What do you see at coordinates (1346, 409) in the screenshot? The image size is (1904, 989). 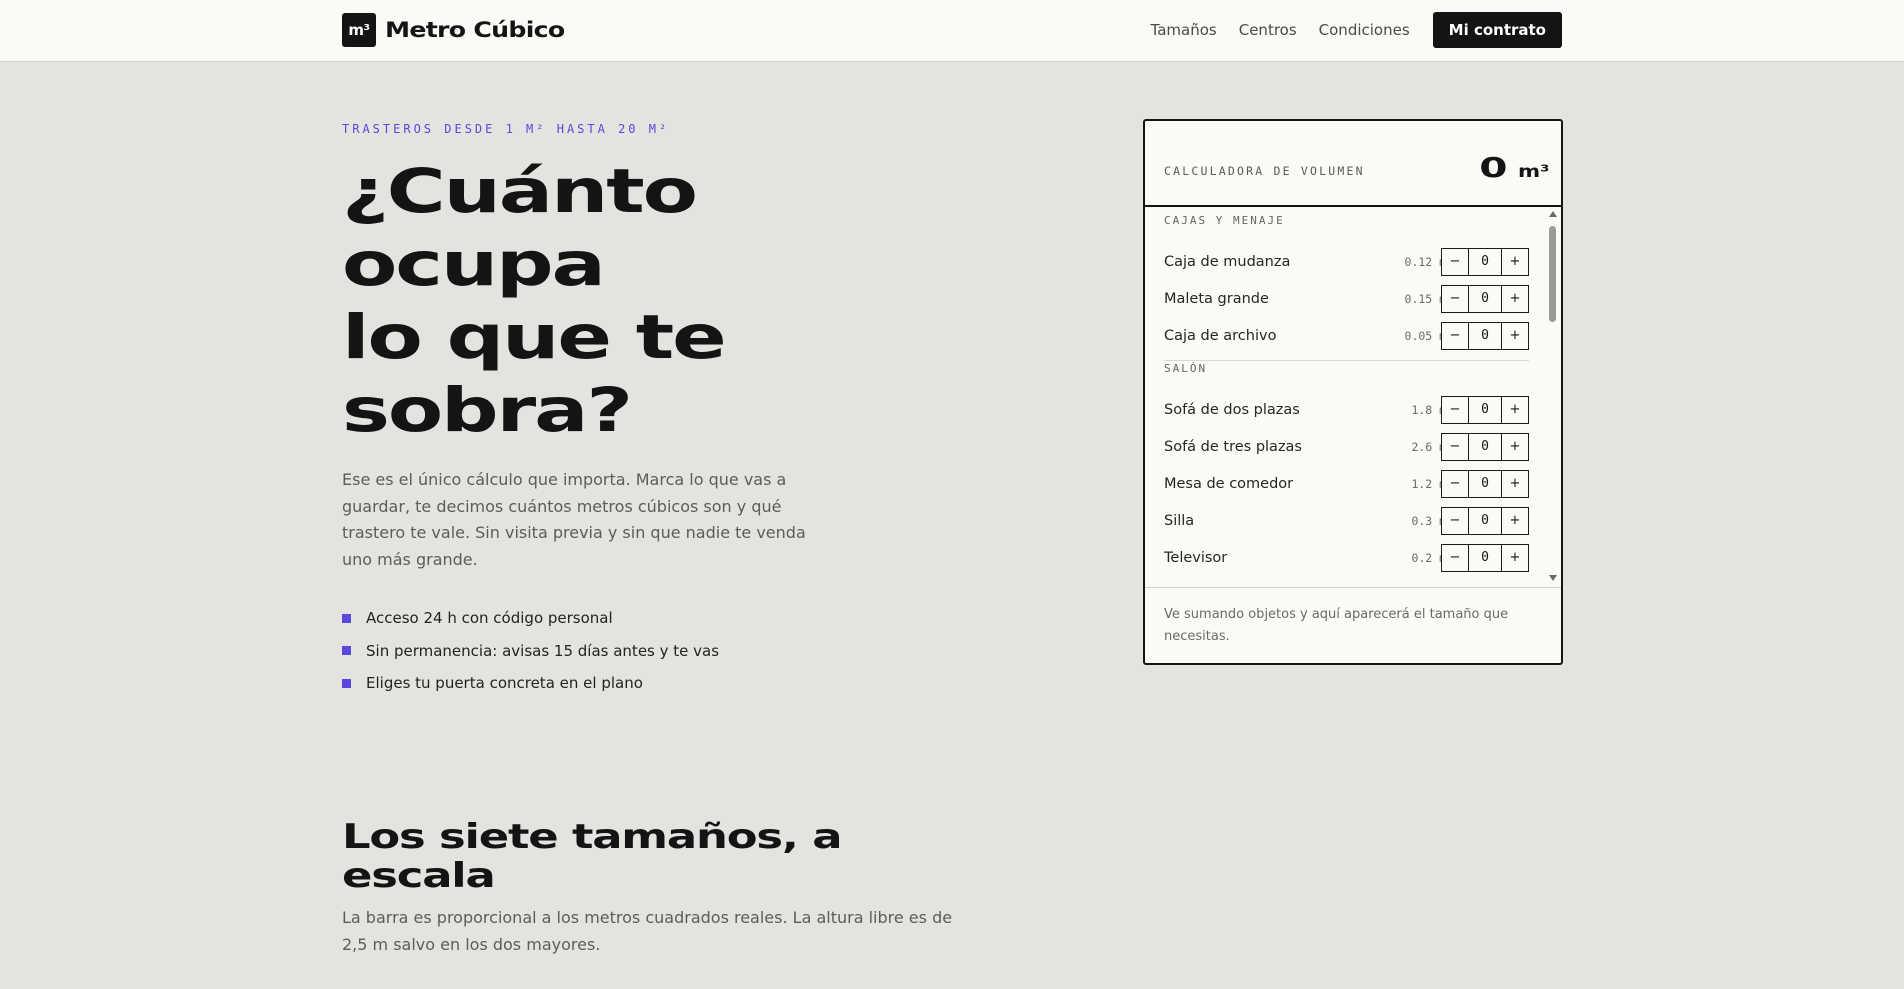 I see `calculator-item-row: Sofá de dos plazas 1.8 m³ − 0 +` at bounding box center [1346, 409].